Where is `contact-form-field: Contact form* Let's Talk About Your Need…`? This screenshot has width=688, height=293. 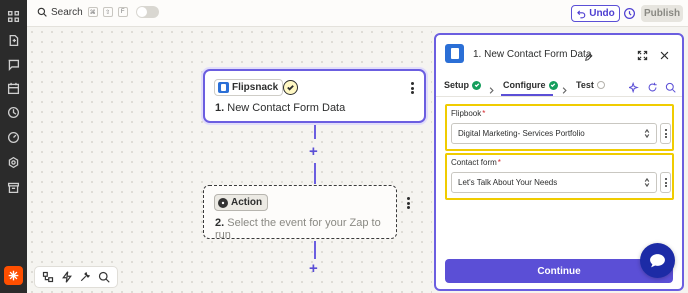
contact-form-field: Contact form* Let's Talk About Your Need… is located at coordinates (559, 176).